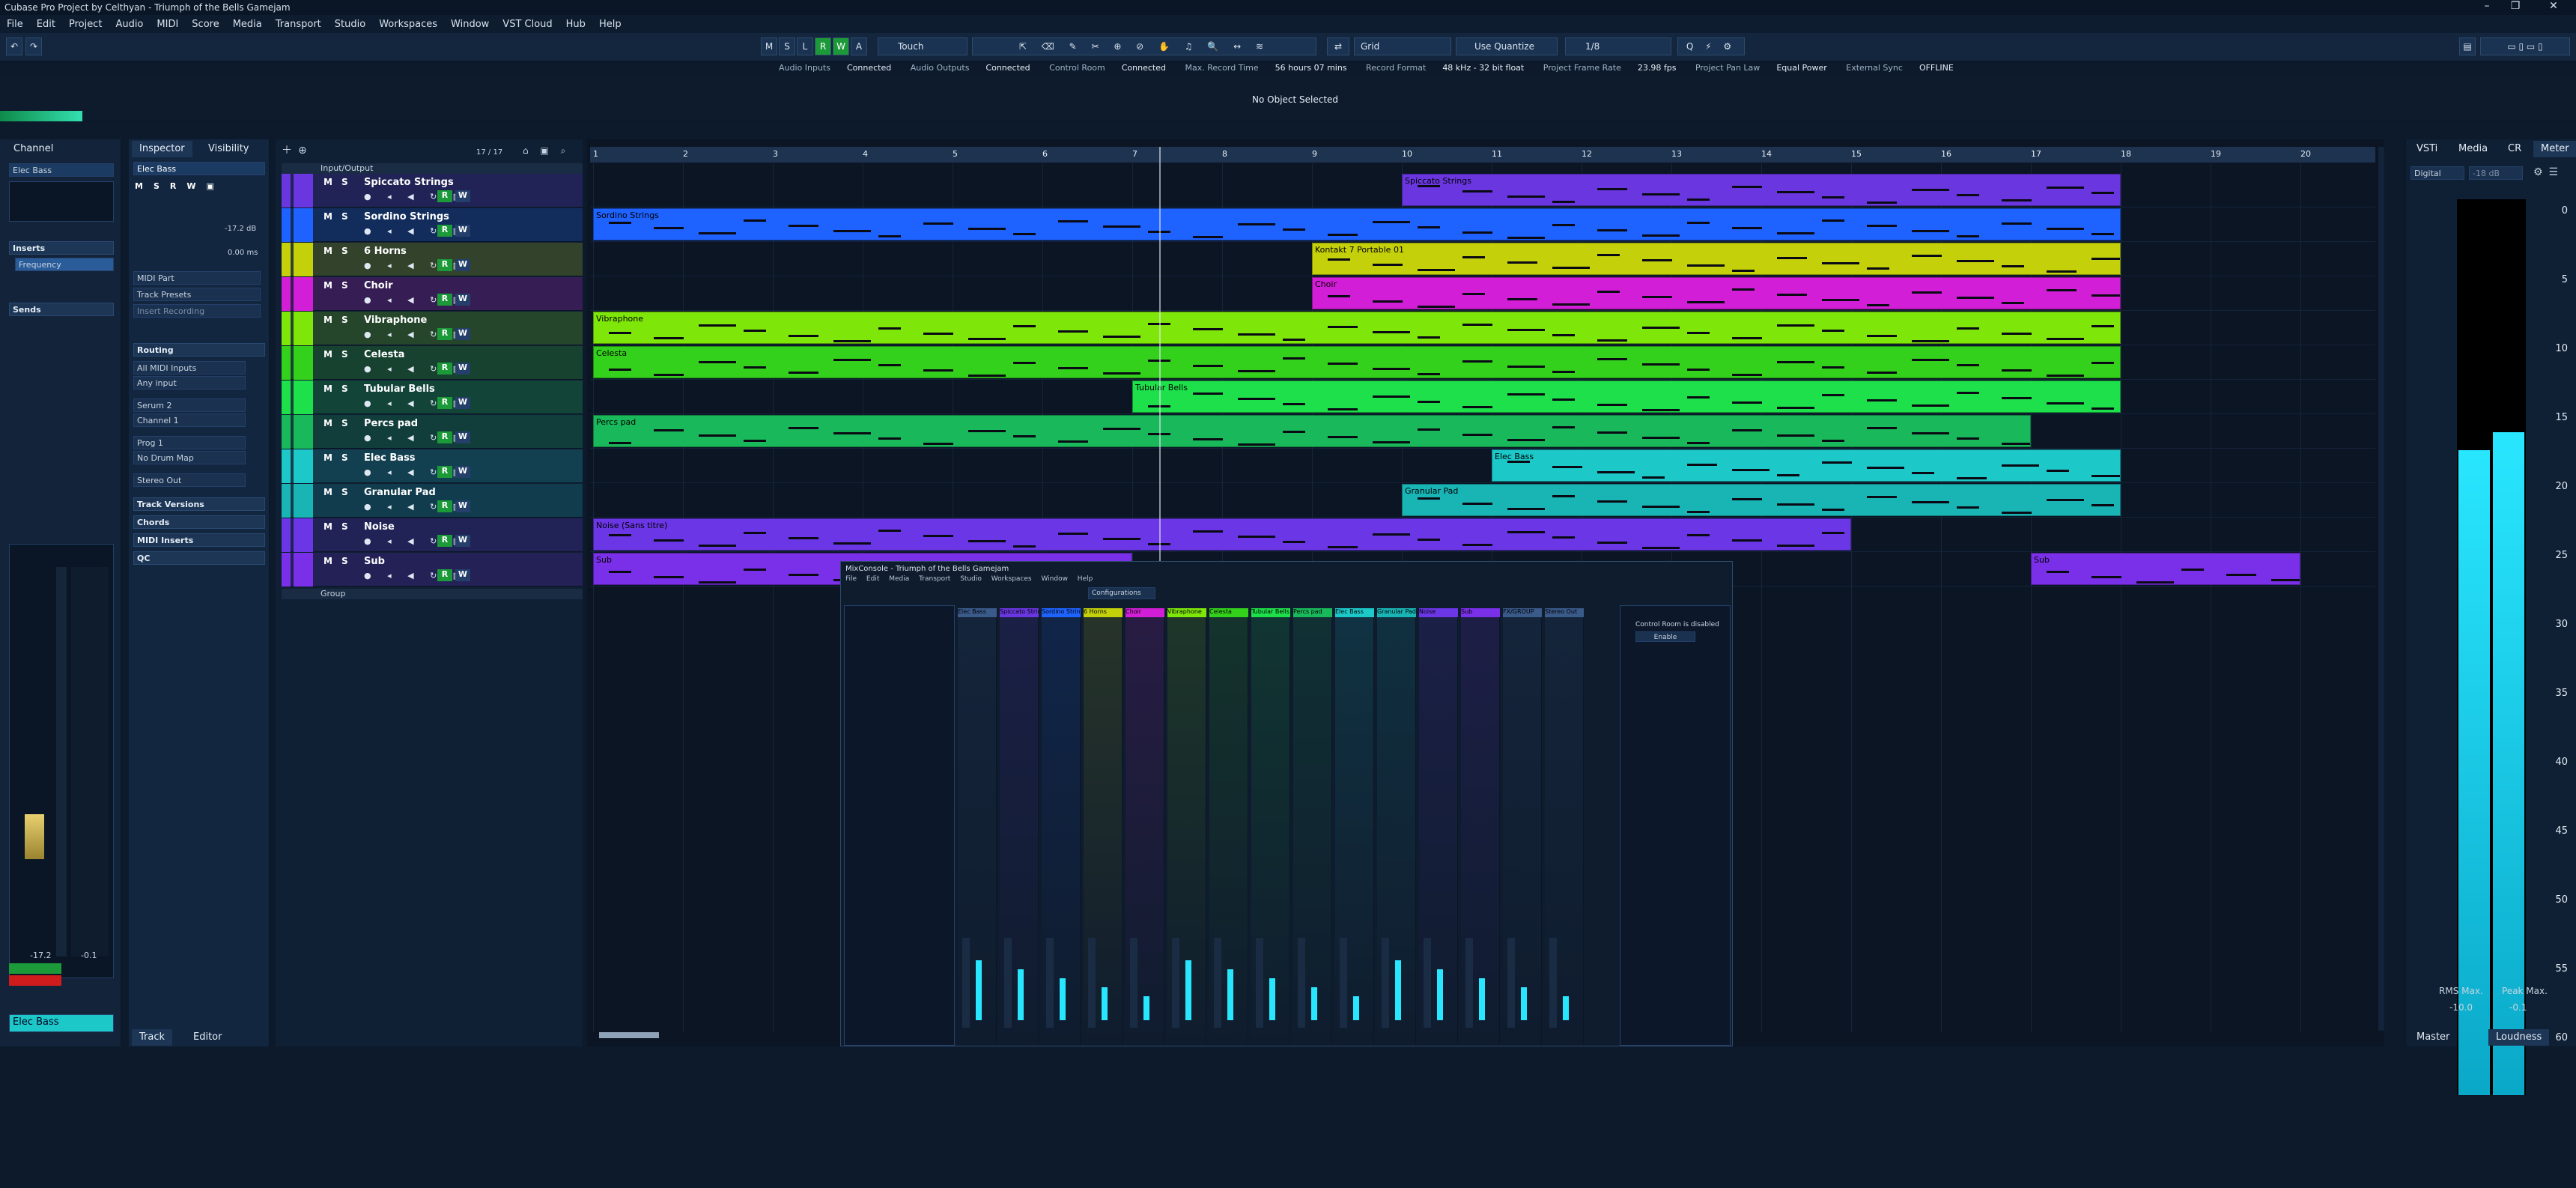  What do you see at coordinates (200, 196) in the screenshot?
I see `inspector-track-buttons: MSRW▣` at bounding box center [200, 196].